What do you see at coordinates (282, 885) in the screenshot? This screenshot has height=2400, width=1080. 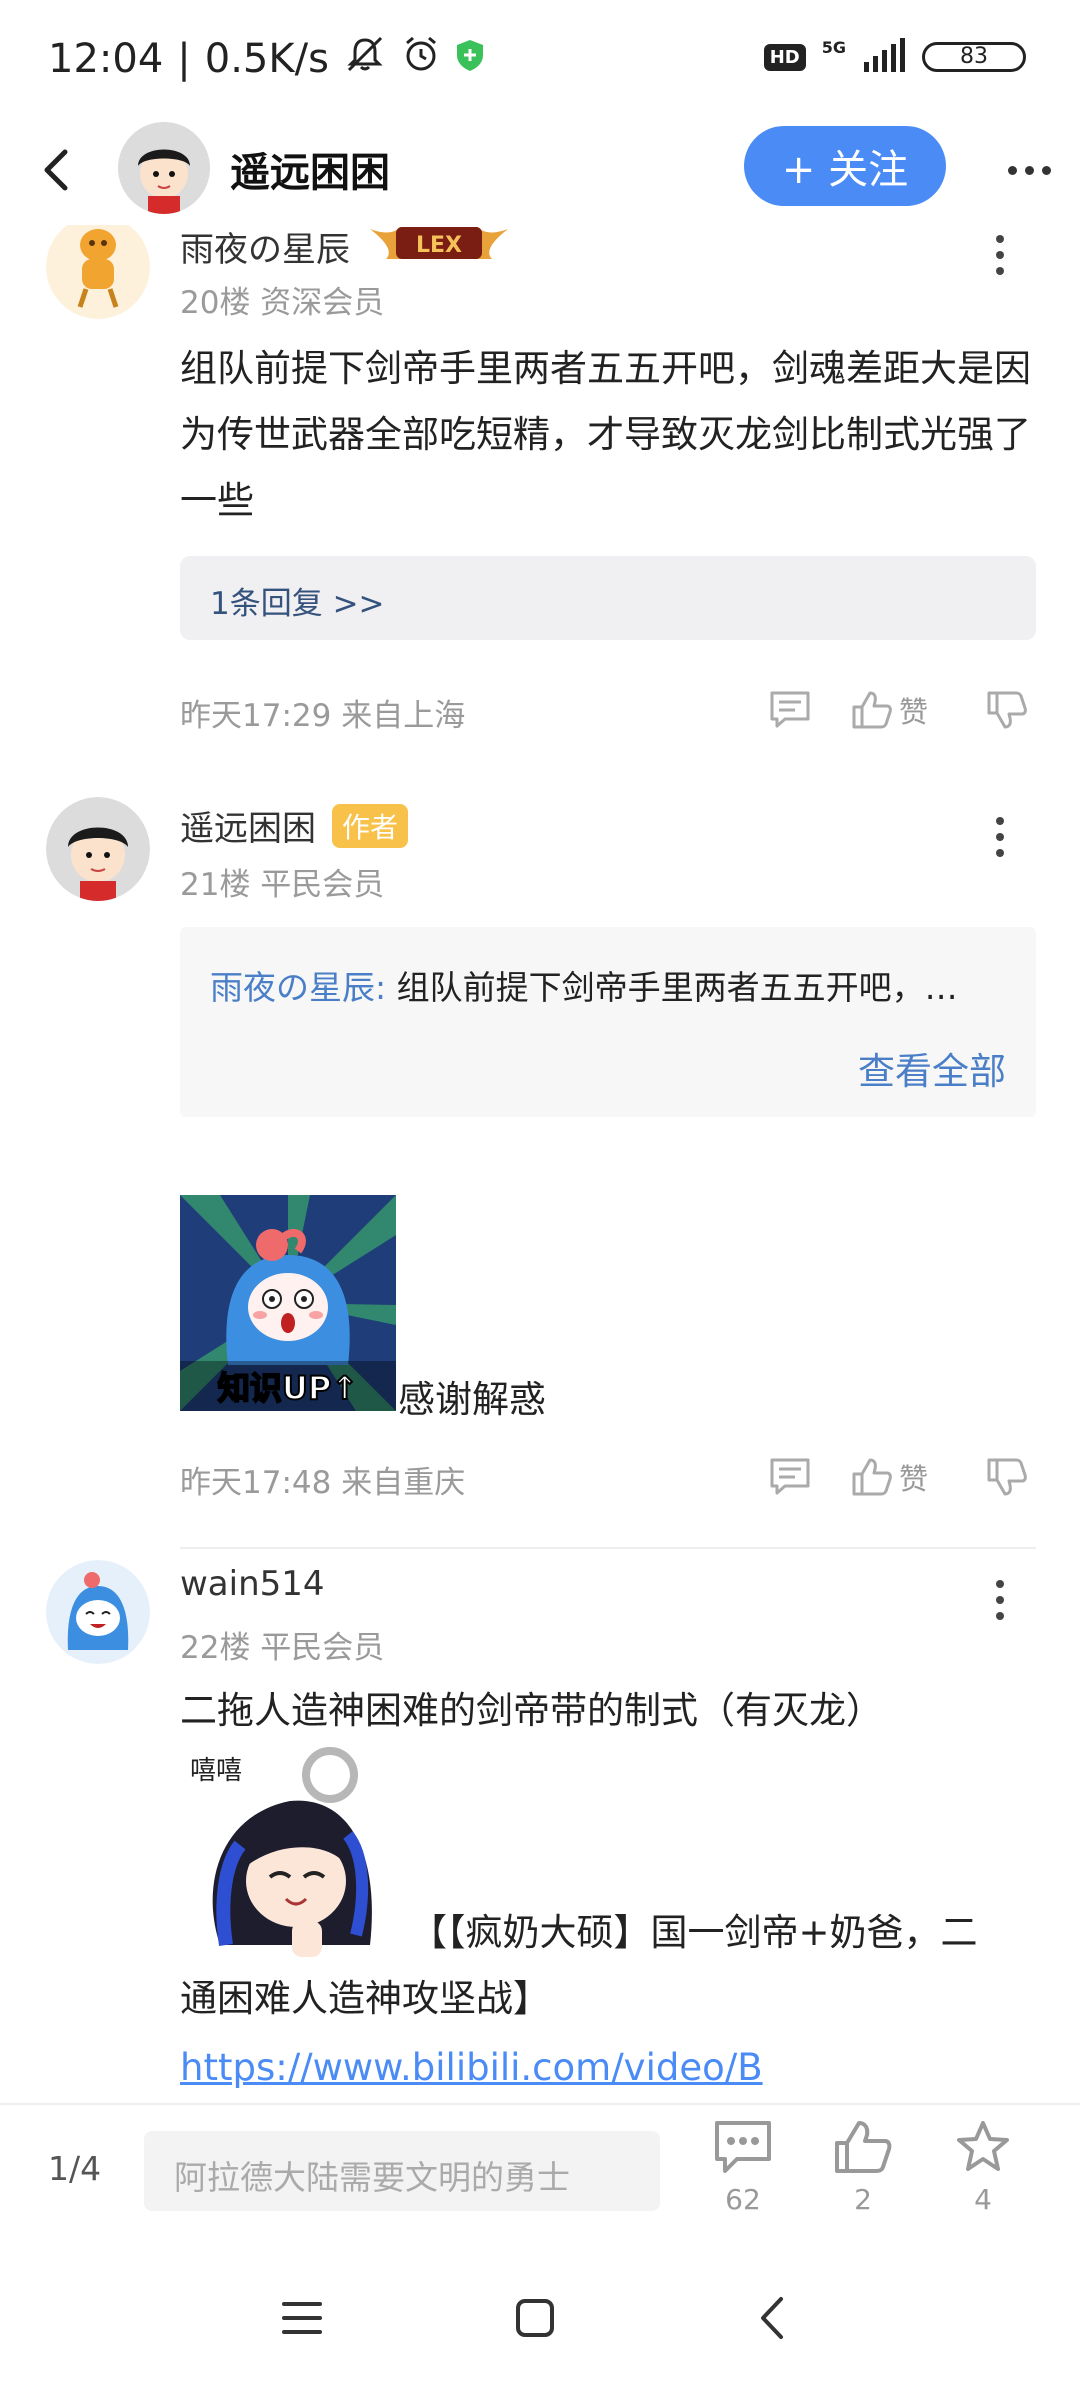 I see `comment-meta: 21楼 平民会员` at bounding box center [282, 885].